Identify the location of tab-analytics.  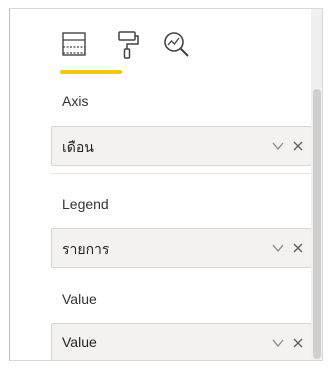
(176, 47).